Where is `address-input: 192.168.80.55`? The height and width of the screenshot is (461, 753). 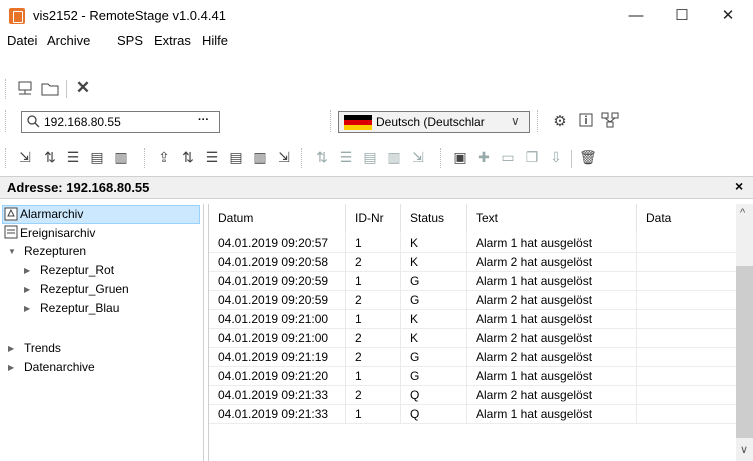 address-input: 192.168.80.55 is located at coordinates (82, 122).